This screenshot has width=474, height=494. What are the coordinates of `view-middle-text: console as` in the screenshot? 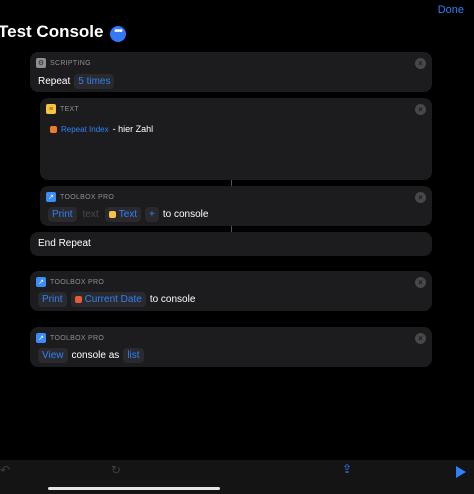 It's located at (95, 355).